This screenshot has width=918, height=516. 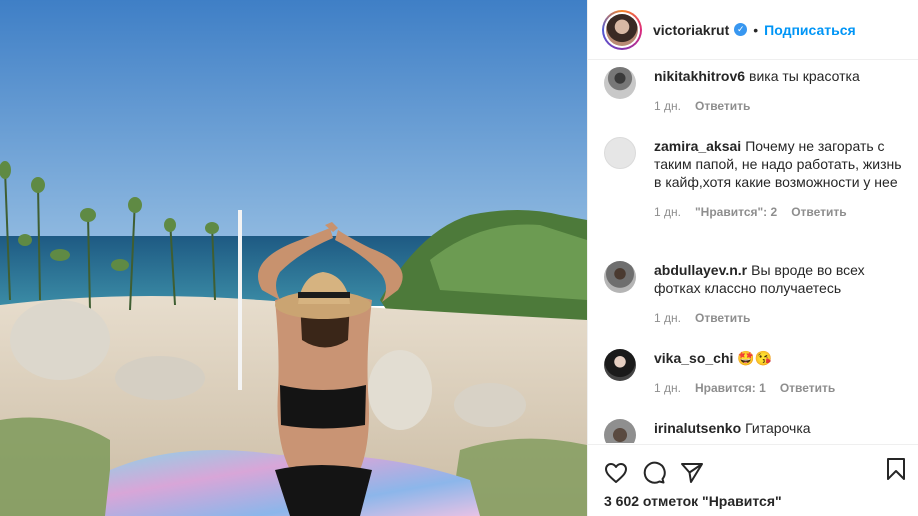 What do you see at coordinates (778, 428) in the screenshot?
I see `comment-text: Гитарочка` at bounding box center [778, 428].